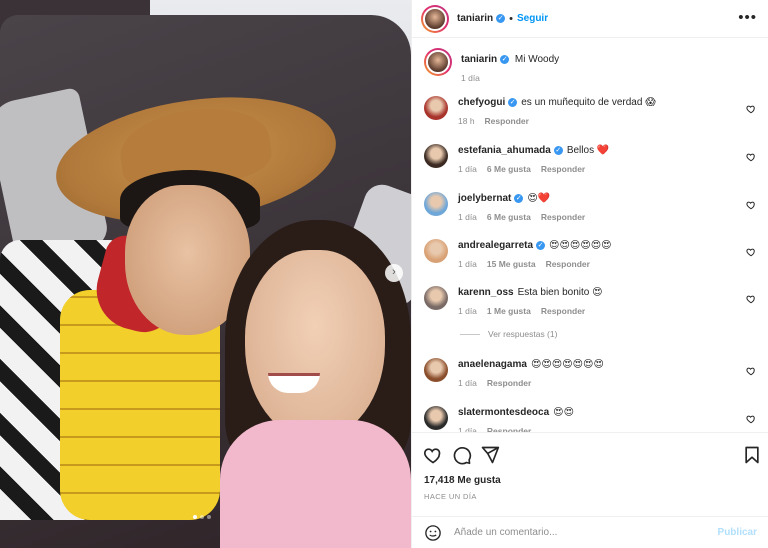  What do you see at coordinates (588, 102) in the screenshot?
I see `comment-text: es un muñequito de verdad 😱` at bounding box center [588, 102].